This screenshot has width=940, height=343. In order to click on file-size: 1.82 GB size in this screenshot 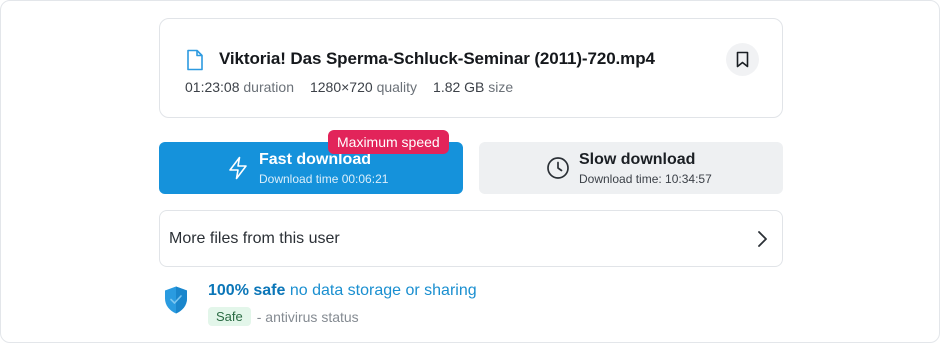, I will do `click(473, 87)`.